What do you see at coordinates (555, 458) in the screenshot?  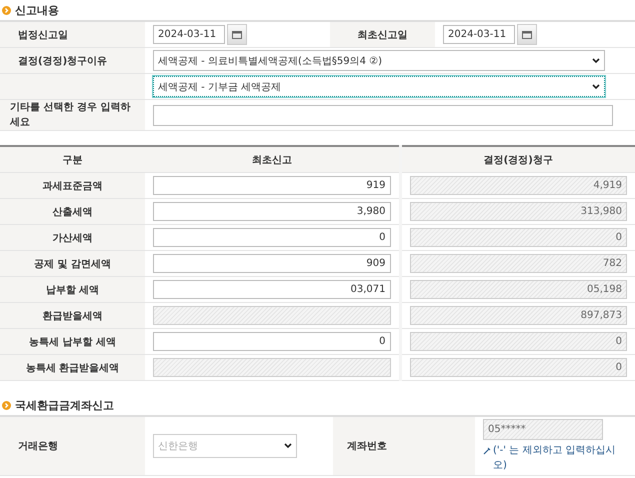 I see `account-hint: ('-' 는 제외하고 입력하십시오)` at bounding box center [555, 458].